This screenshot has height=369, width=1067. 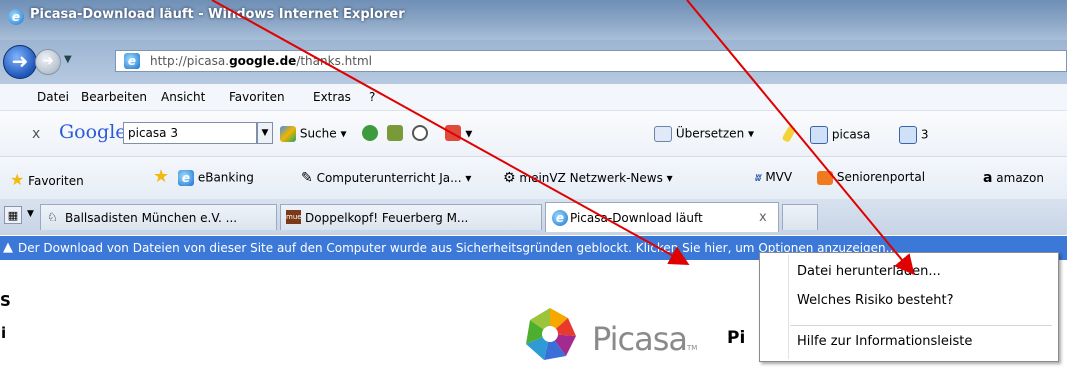 What do you see at coordinates (216, 178) in the screenshot?
I see `fav-ebanking: e eBanking` at bounding box center [216, 178].